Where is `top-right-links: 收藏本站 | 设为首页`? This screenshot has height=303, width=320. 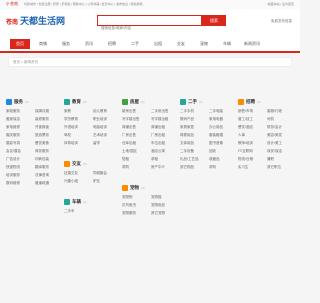 top-right-links: 收藏本站 | 设为首页 is located at coordinates (281, 4).